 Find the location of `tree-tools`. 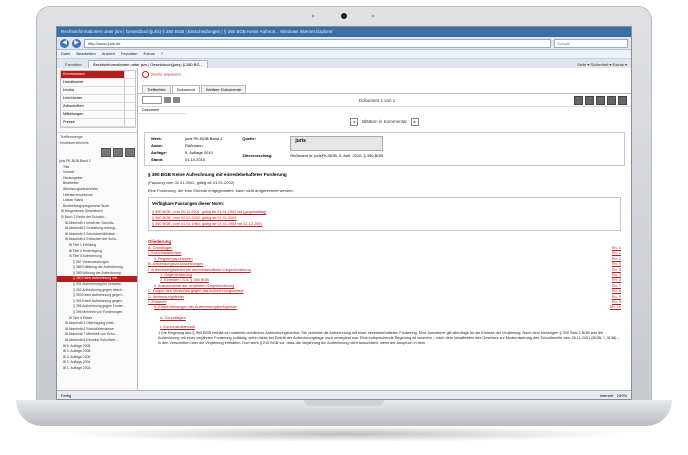

tree-tools is located at coordinates (119, 152).